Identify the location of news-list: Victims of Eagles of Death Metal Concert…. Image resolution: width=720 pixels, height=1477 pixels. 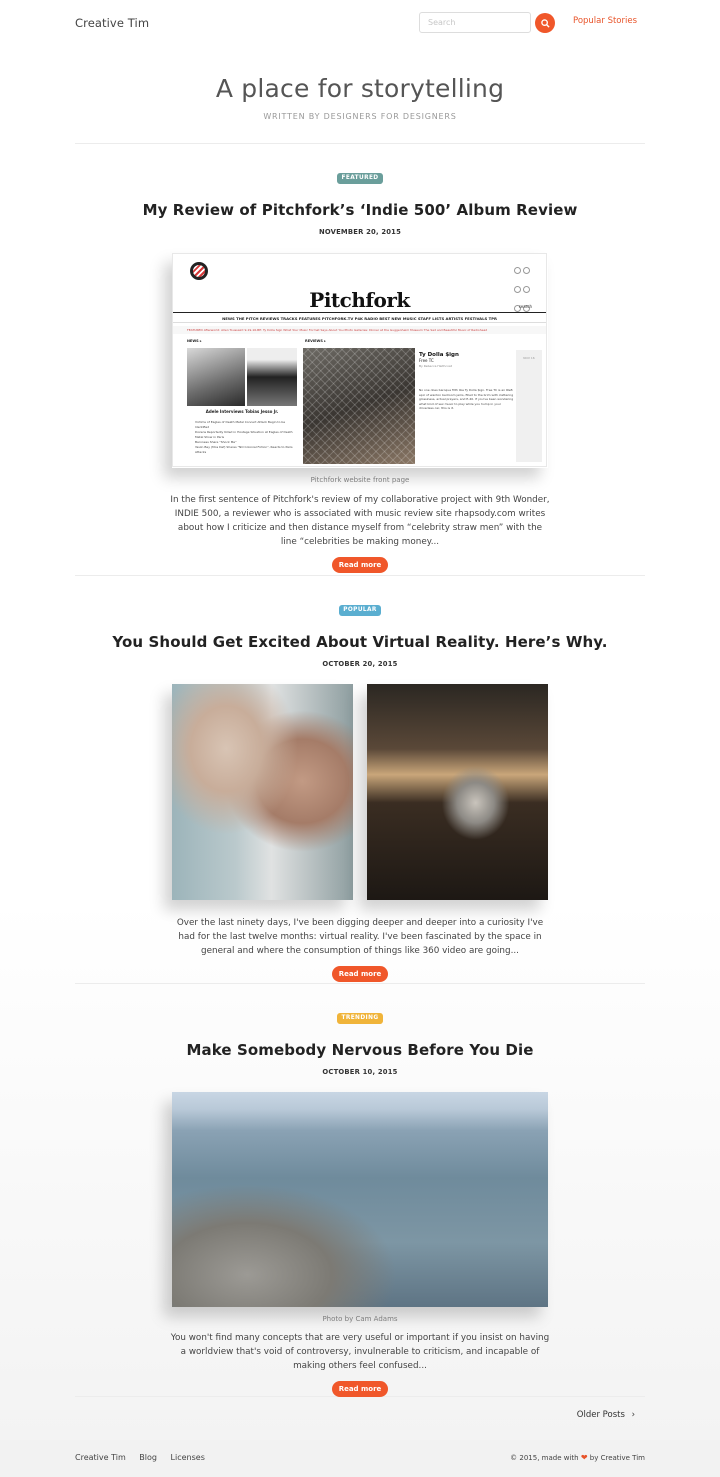
(245, 437).